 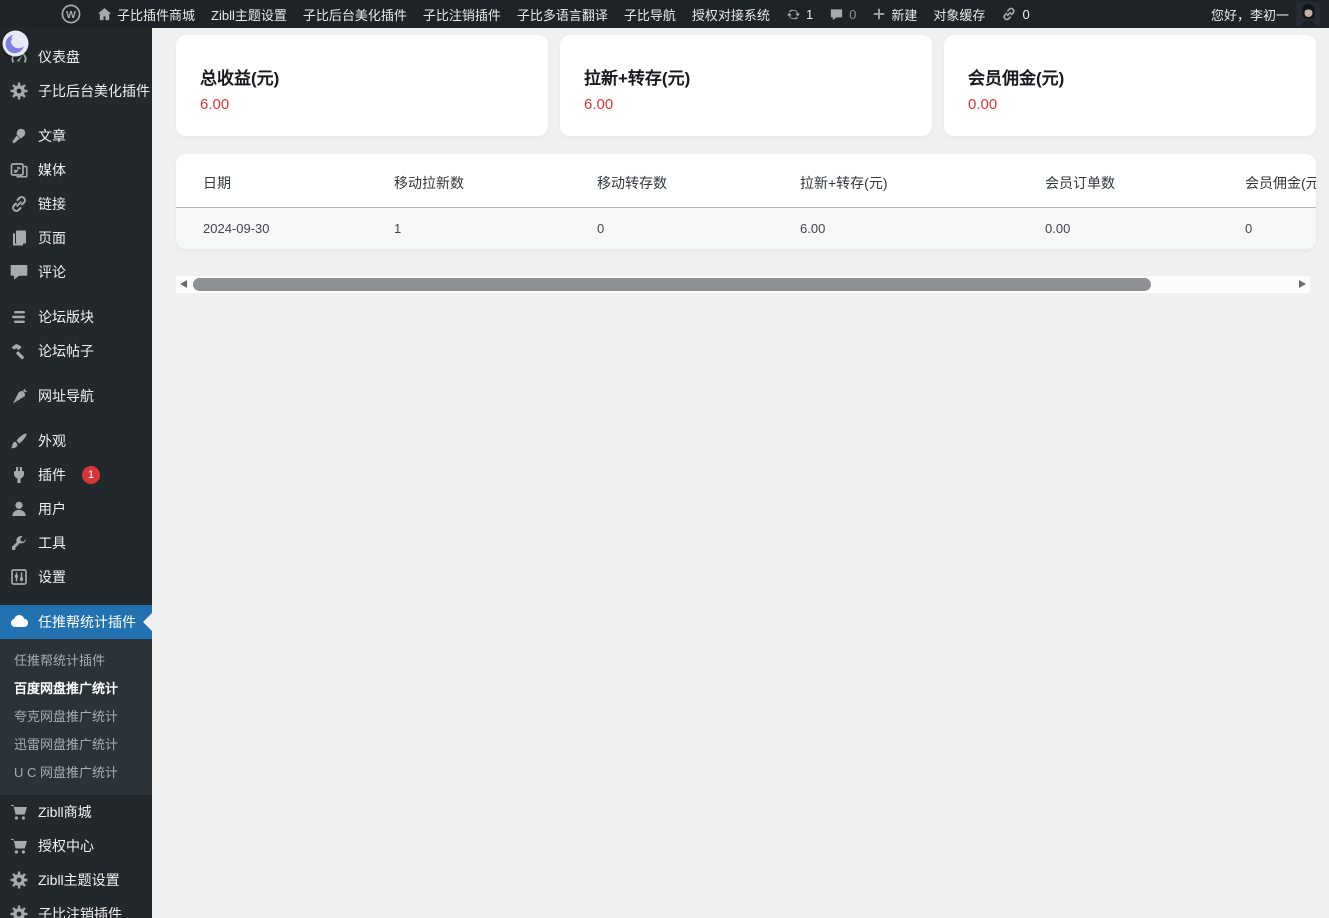 I want to click on table-row: 2024-09-30 1 0 6.00 0.00 0, so click(x=746, y=228).